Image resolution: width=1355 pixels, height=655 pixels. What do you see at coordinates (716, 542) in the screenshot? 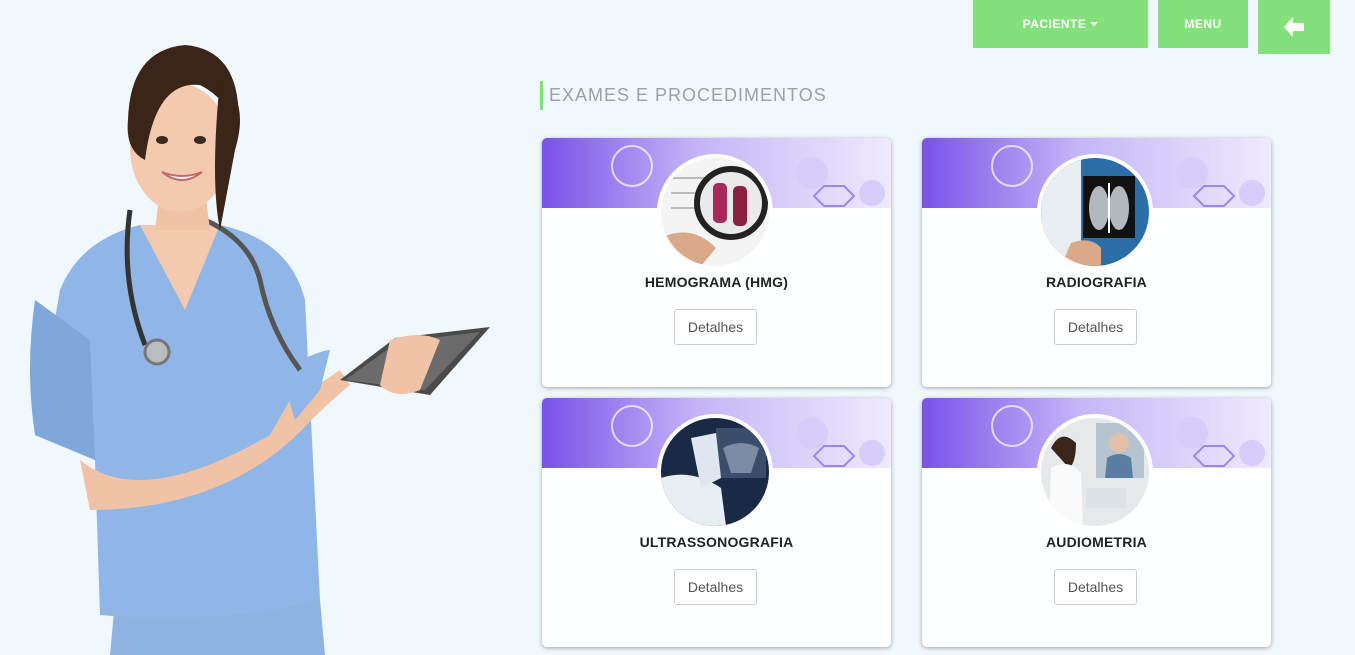
I see `card-title: ULTRASSONOGRAFIA` at bounding box center [716, 542].